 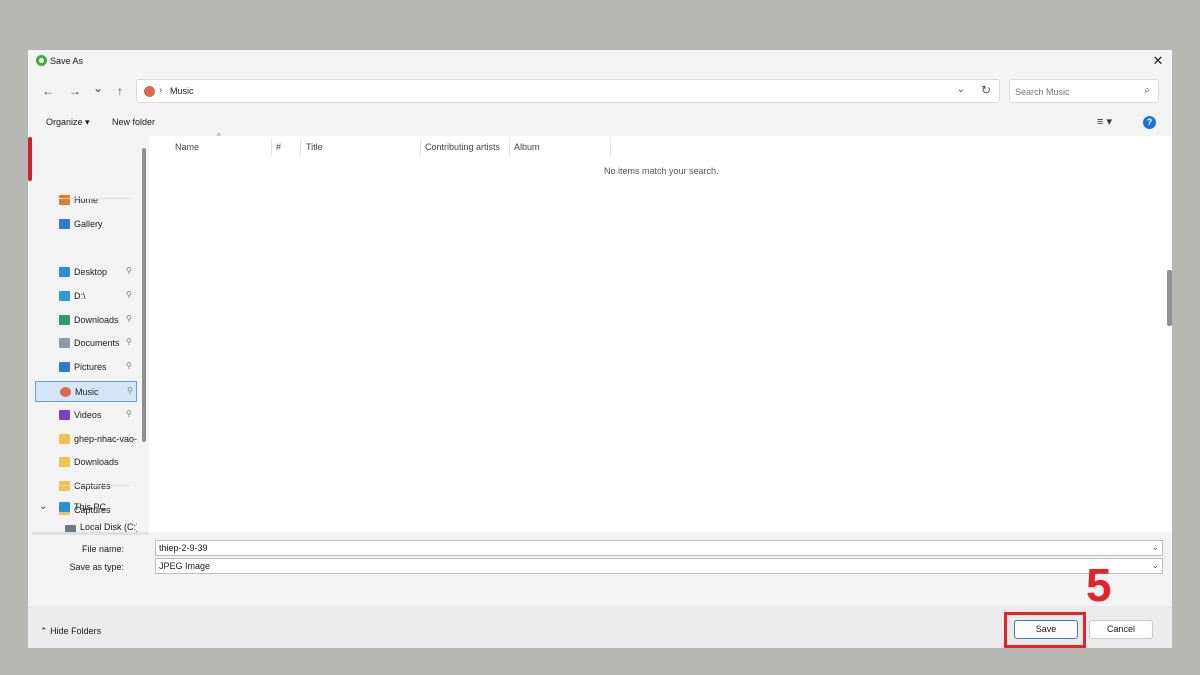 What do you see at coordinates (98, 88) in the screenshot?
I see `recent-locations-icon: ⌄` at bounding box center [98, 88].